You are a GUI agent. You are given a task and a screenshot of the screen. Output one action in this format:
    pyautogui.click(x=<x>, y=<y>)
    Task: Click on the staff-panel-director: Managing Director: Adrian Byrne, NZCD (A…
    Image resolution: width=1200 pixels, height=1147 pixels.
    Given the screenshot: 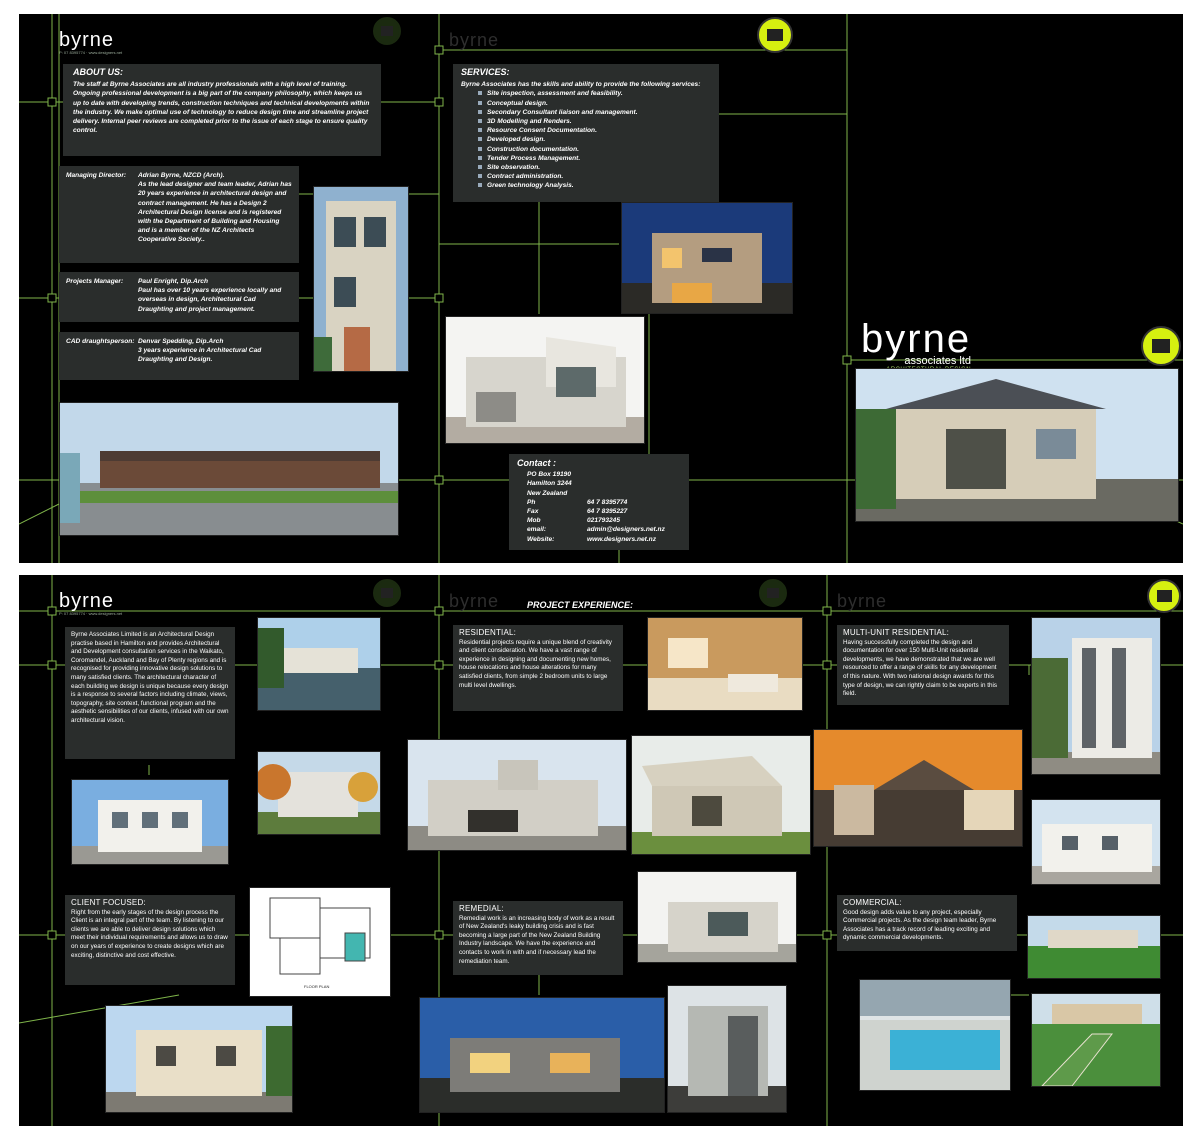 What is the action you would take?
    pyautogui.click(x=179, y=214)
    